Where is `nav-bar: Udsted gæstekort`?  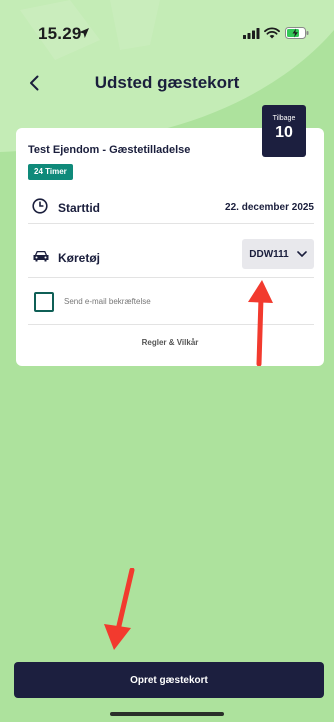
nav-bar: Udsted gæstekort is located at coordinates (167, 83).